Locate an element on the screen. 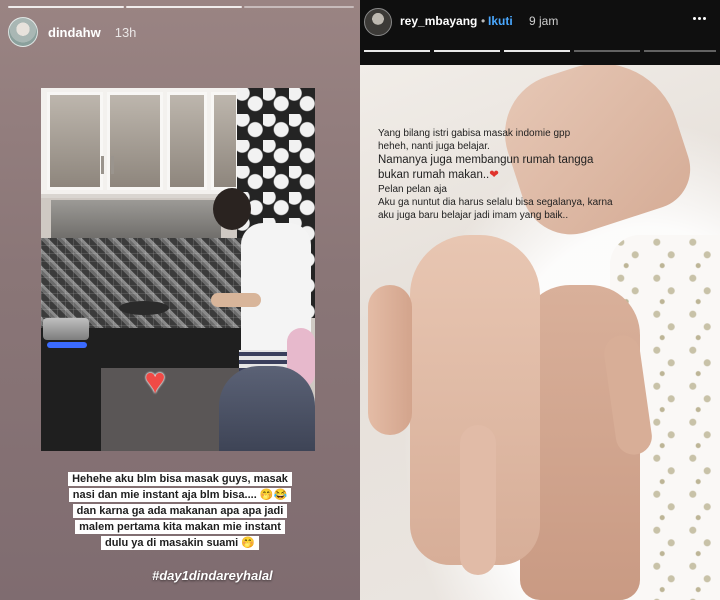 Image resolution: width=720 pixels, height=600 pixels. timestamp: 9 jam is located at coordinates (544, 21).